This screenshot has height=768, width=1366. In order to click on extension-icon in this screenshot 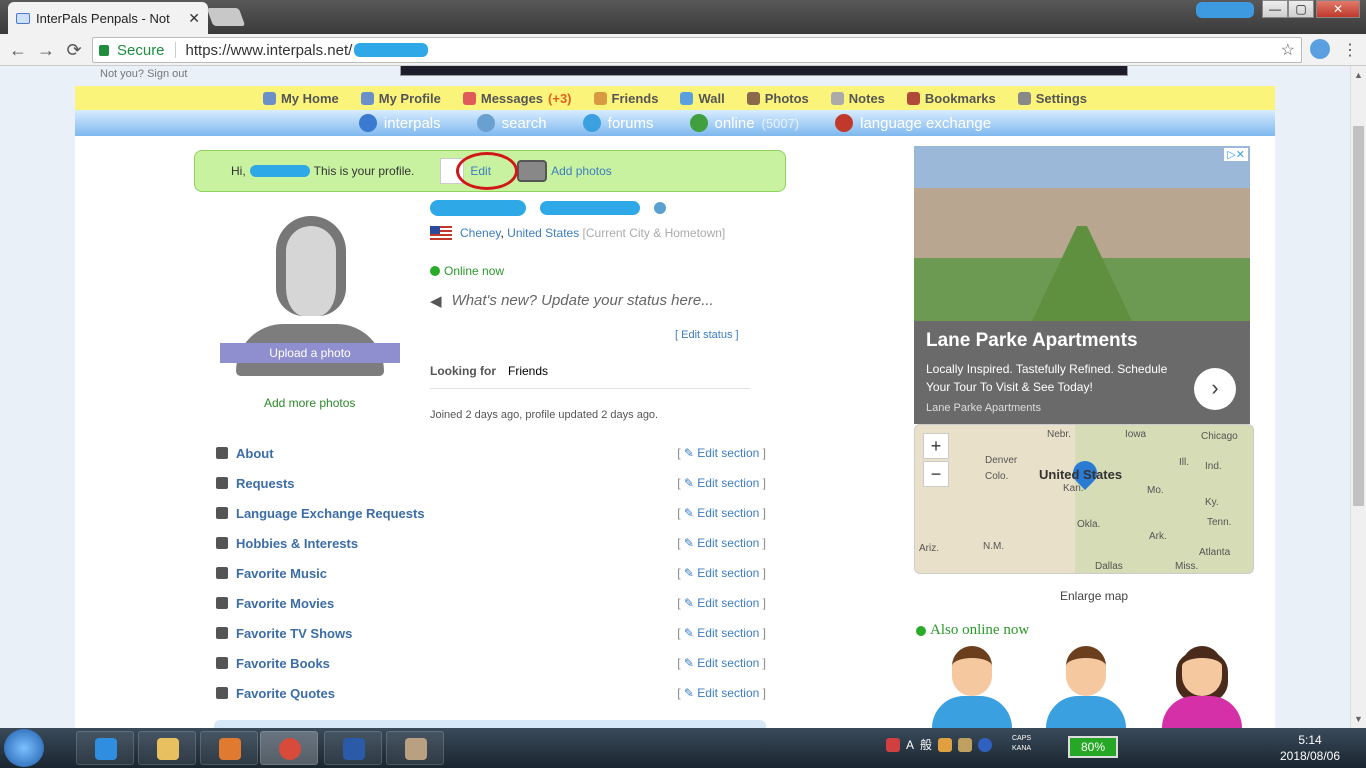, I will do `click(1320, 49)`.